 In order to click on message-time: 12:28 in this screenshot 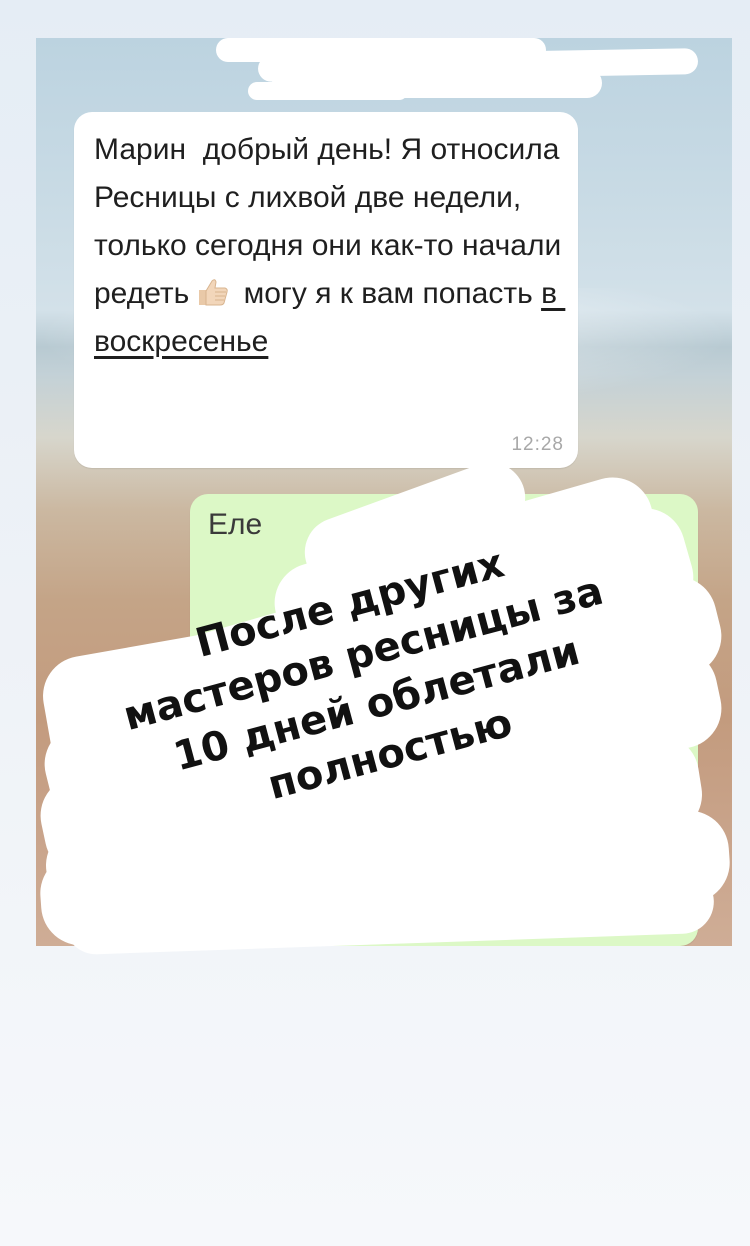, I will do `click(537, 444)`.